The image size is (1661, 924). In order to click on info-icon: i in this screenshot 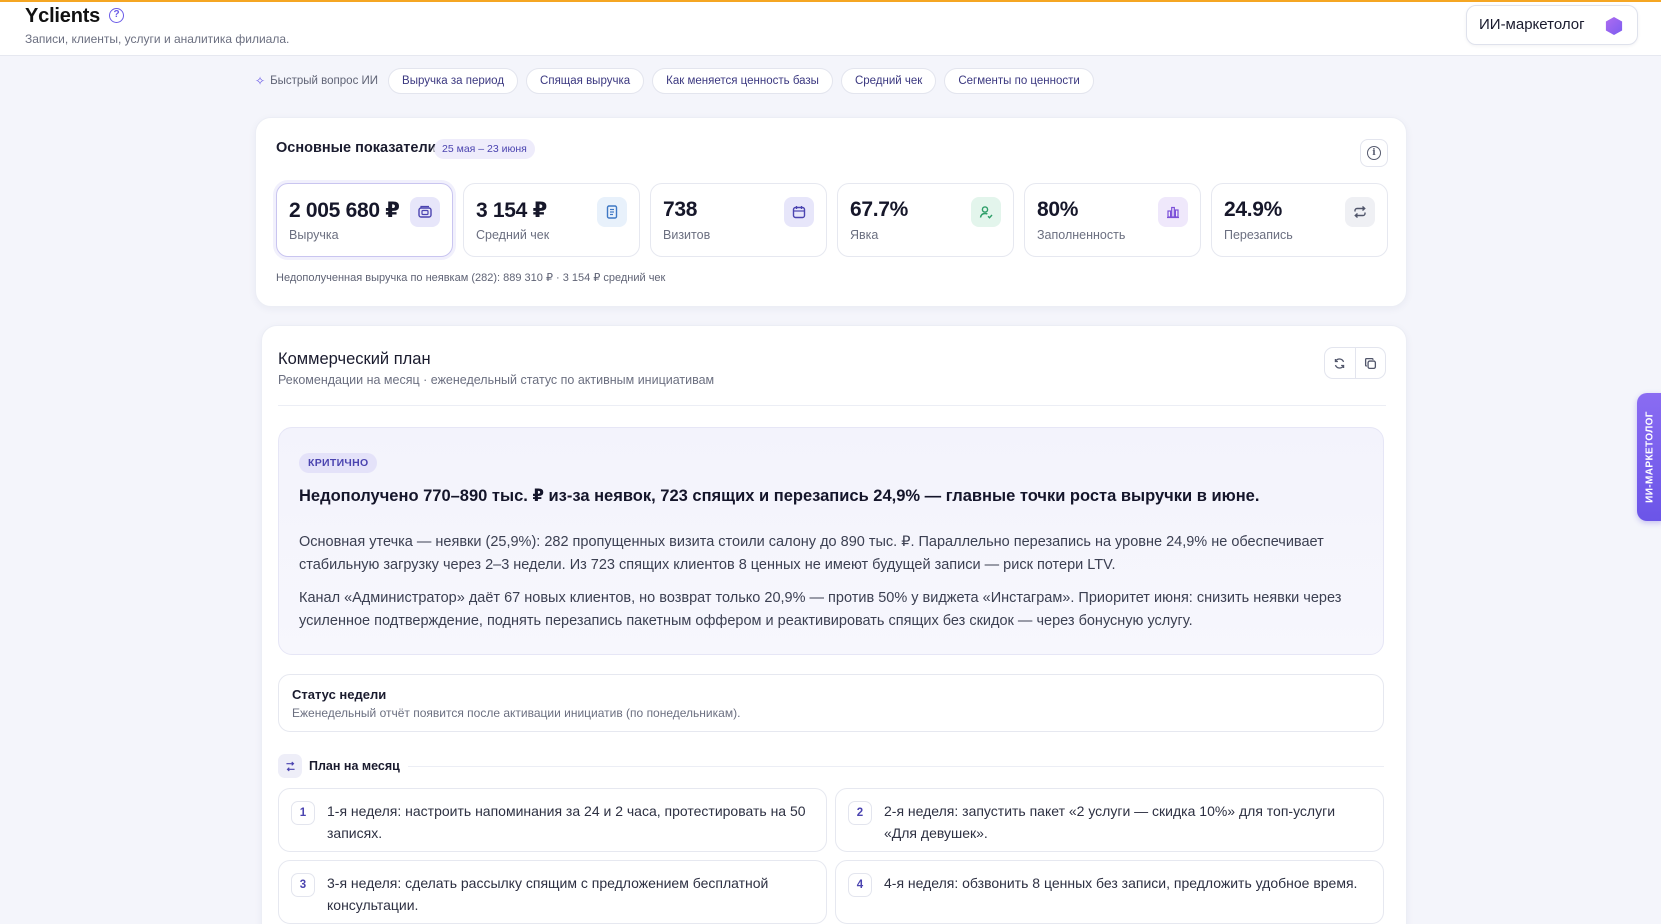, I will do `click(1374, 153)`.